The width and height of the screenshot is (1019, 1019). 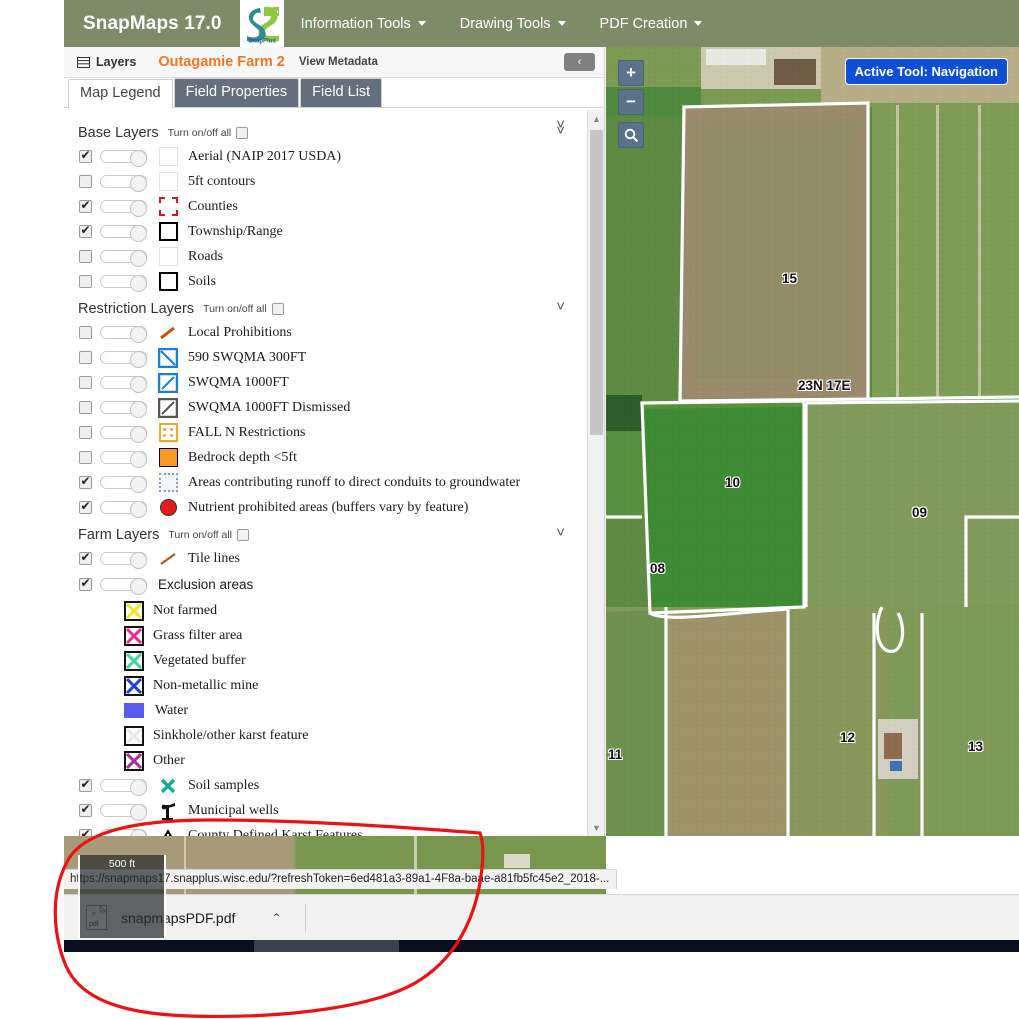 I want to click on map-field-label: 13, so click(x=976, y=746).